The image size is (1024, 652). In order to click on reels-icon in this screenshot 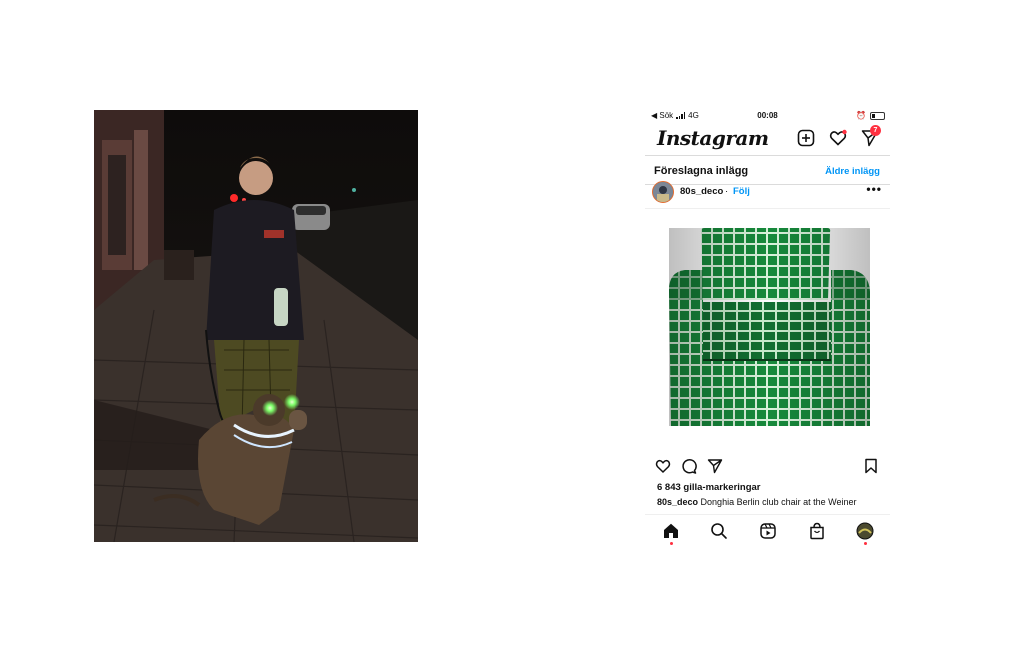, I will do `click(768, 531)`.